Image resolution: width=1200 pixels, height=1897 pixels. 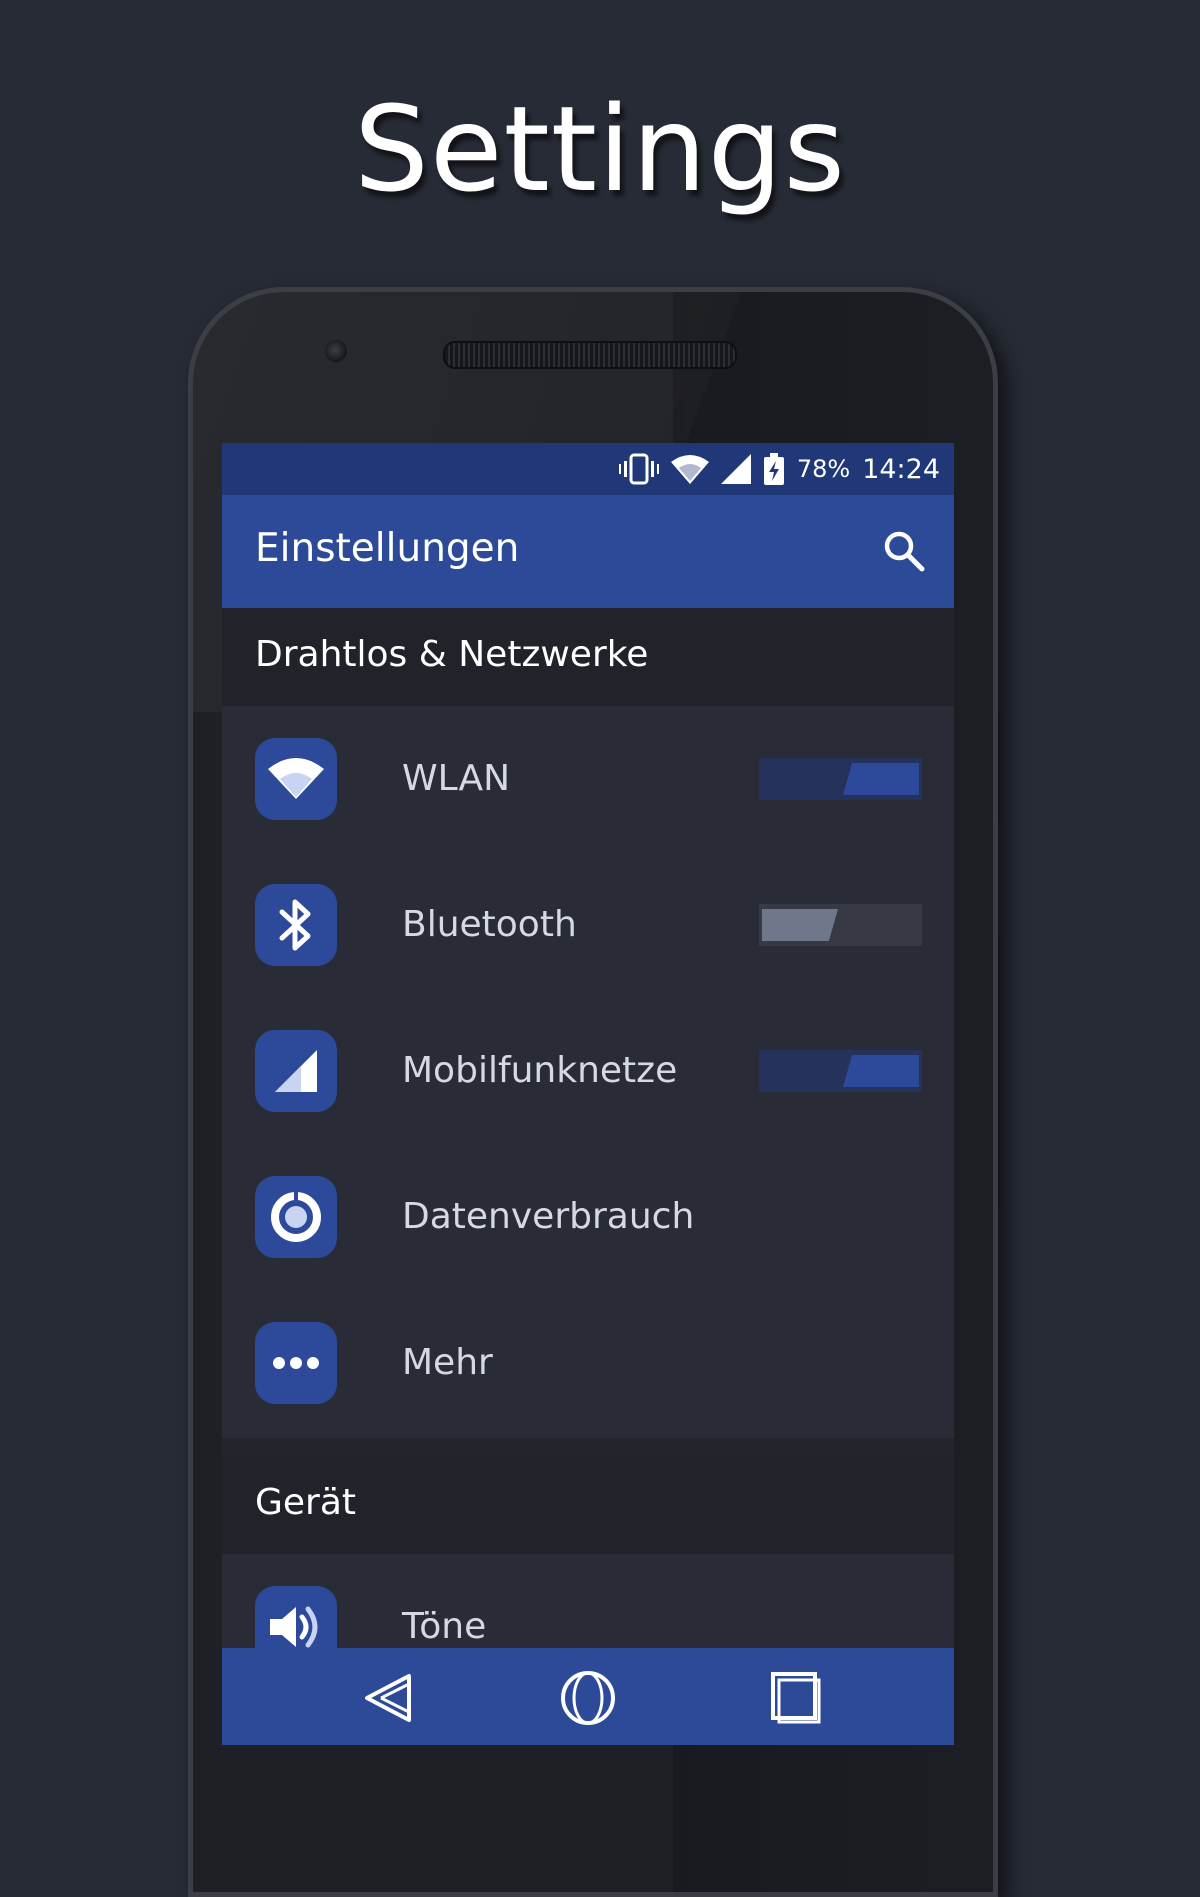 I want to click on bluetooth-toggle, so click(x=840, y=925).